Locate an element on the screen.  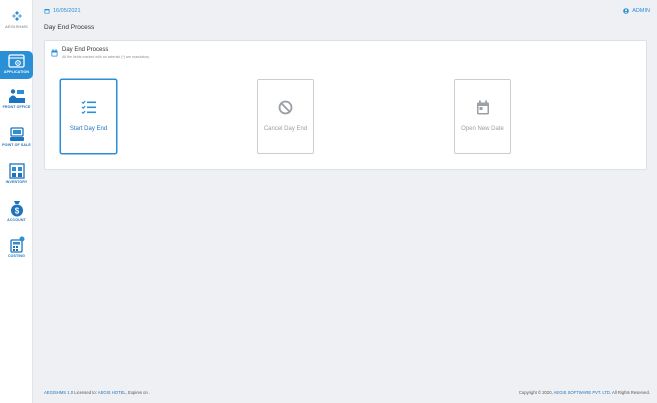
cancel-circle-icon is located at coordinates (285, 107).